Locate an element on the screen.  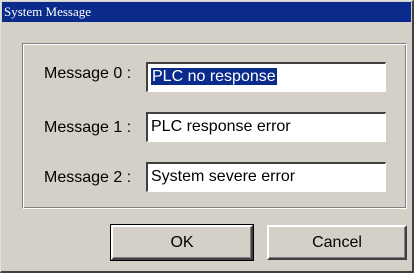
ok-button-label: OK is located at coordinates (182, 242).